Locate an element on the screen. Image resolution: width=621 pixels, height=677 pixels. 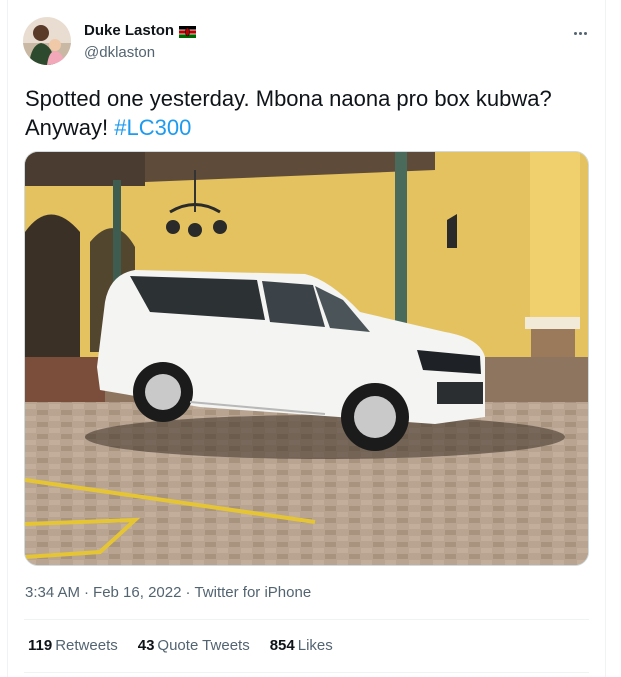
quote-tweets-count: 43 is located at coordinates (146, 645).